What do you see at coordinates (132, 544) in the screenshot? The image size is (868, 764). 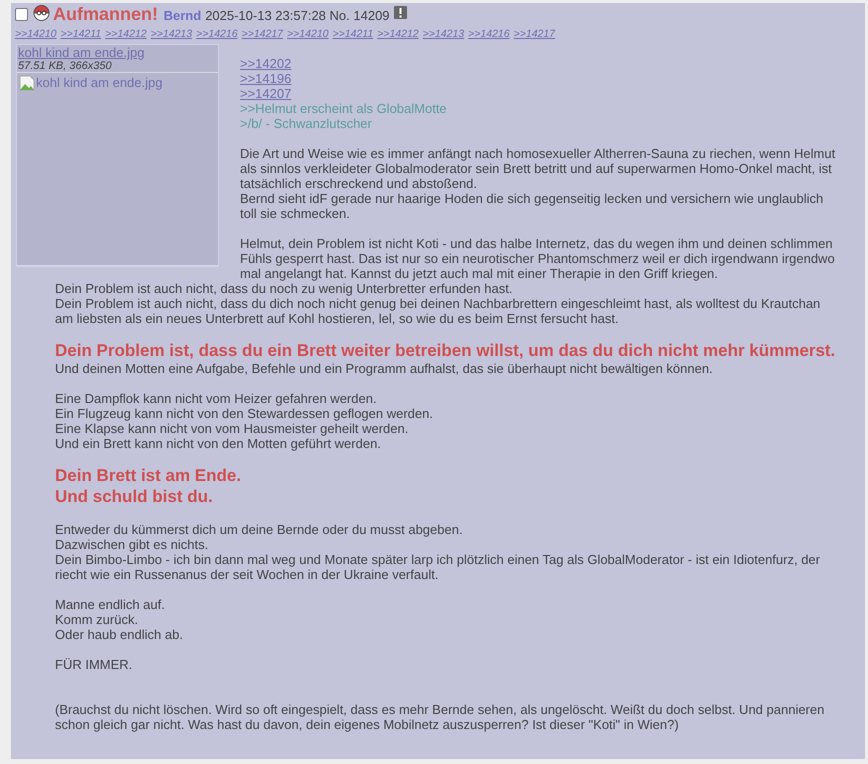 I see `post-text: Dazwischen gibt es nichts.` at bounding box center [132, 544].